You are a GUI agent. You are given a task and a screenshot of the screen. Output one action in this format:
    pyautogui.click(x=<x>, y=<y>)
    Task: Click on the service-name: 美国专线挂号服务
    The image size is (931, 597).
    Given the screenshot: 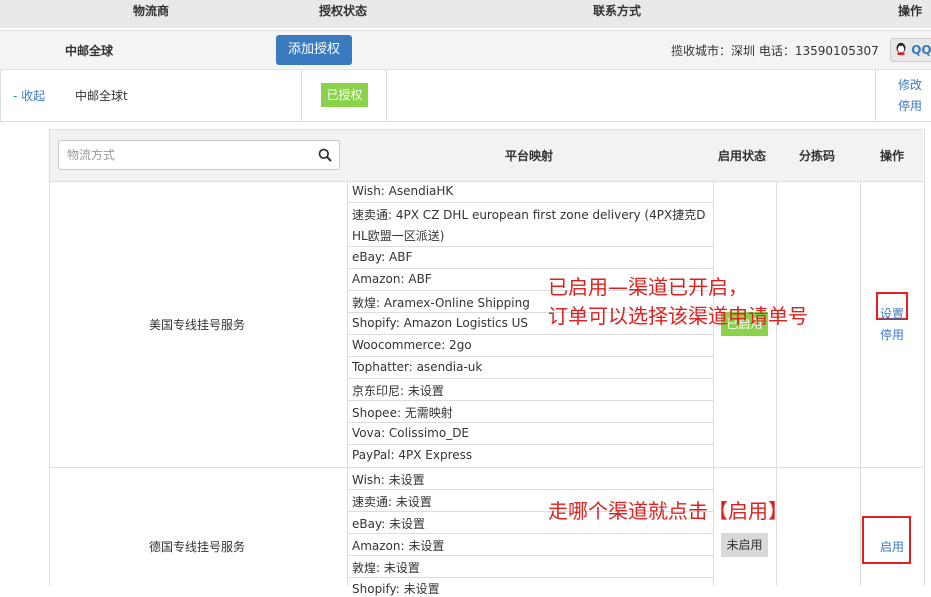 What is the action you would take?
    pyautogui.click(x=197, y=325)
    